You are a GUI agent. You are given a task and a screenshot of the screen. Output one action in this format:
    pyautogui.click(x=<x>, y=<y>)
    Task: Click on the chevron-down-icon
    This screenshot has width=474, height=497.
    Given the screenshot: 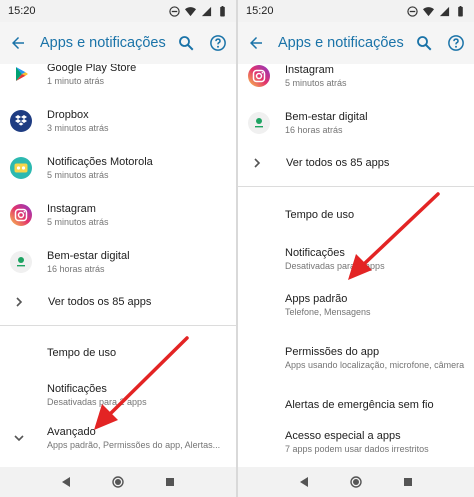 What is the action you would take?
    pyautogui.click(x=19, y=438)
    